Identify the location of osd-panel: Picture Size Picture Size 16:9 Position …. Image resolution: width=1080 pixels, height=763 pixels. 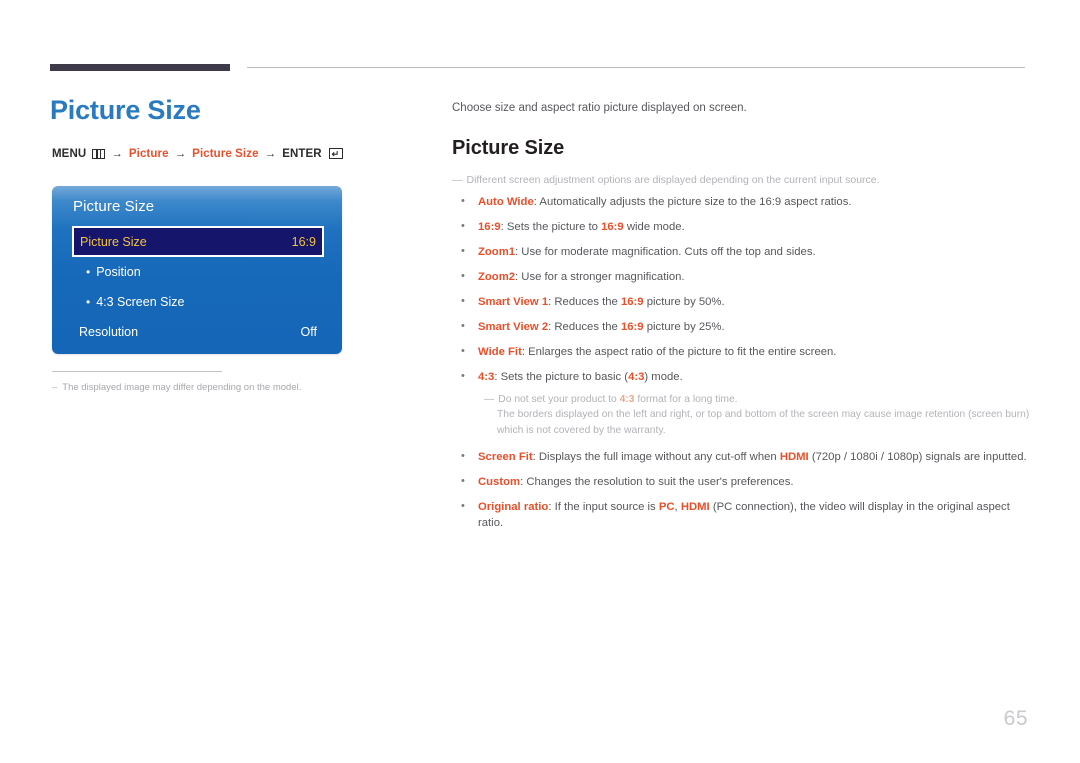
(197, 270).